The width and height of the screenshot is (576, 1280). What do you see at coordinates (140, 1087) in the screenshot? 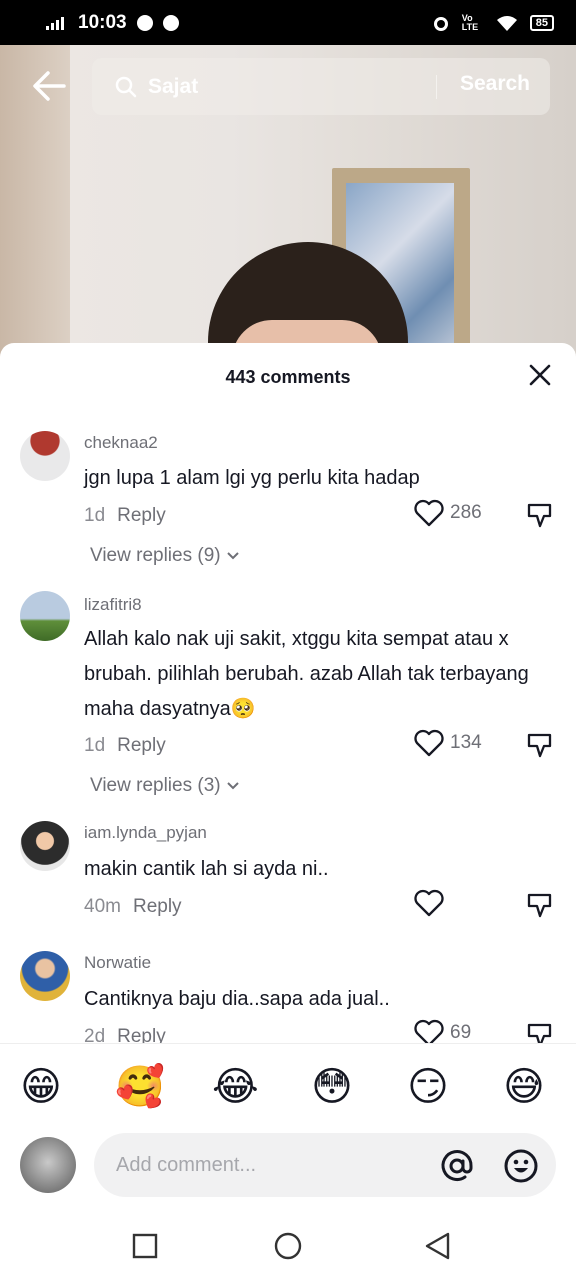
I see `emoji-button: 🥰` at bounding box center [140, 1087].